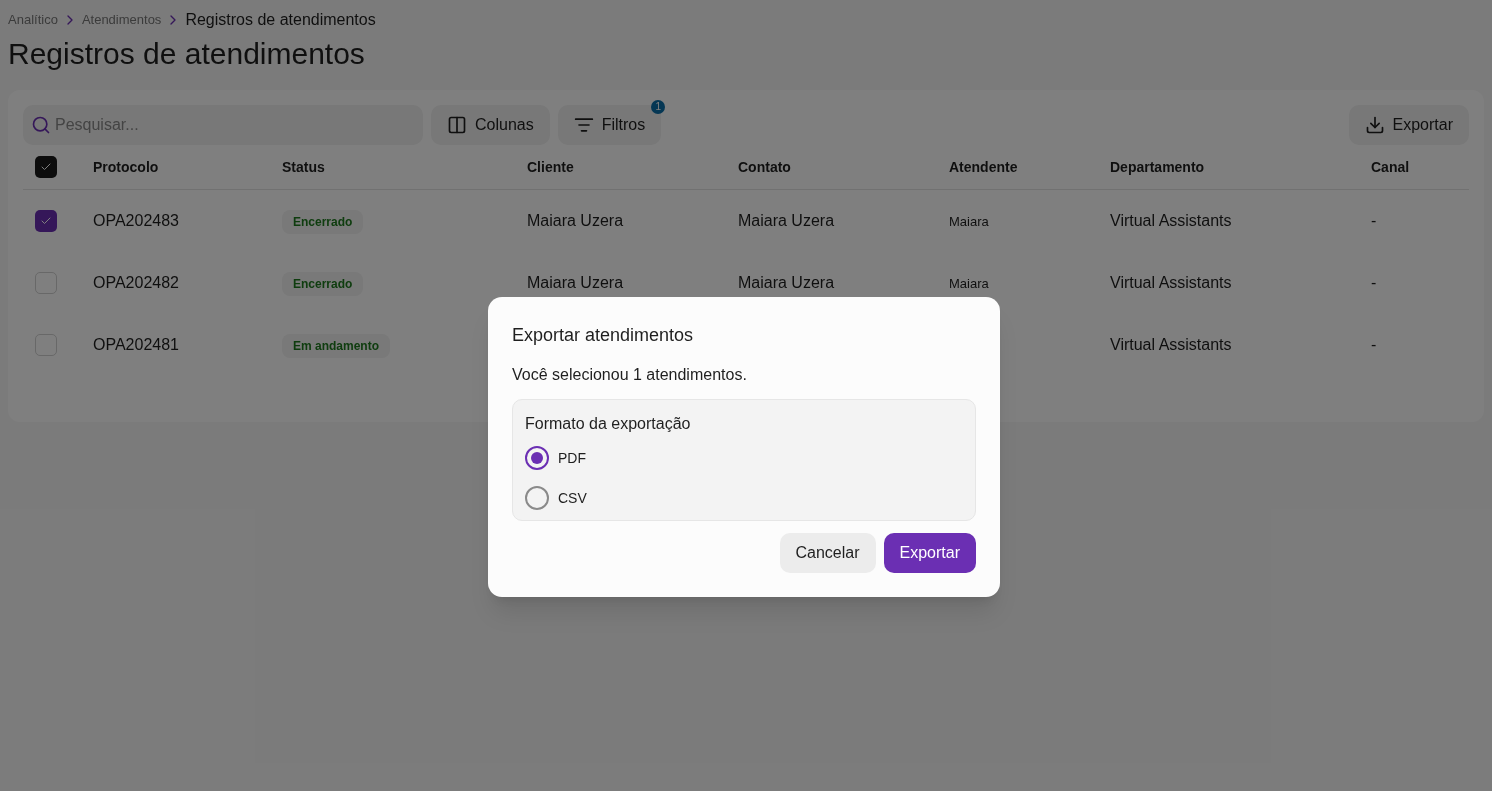  I want to click on radio-label: CSV, so click(572, 498).